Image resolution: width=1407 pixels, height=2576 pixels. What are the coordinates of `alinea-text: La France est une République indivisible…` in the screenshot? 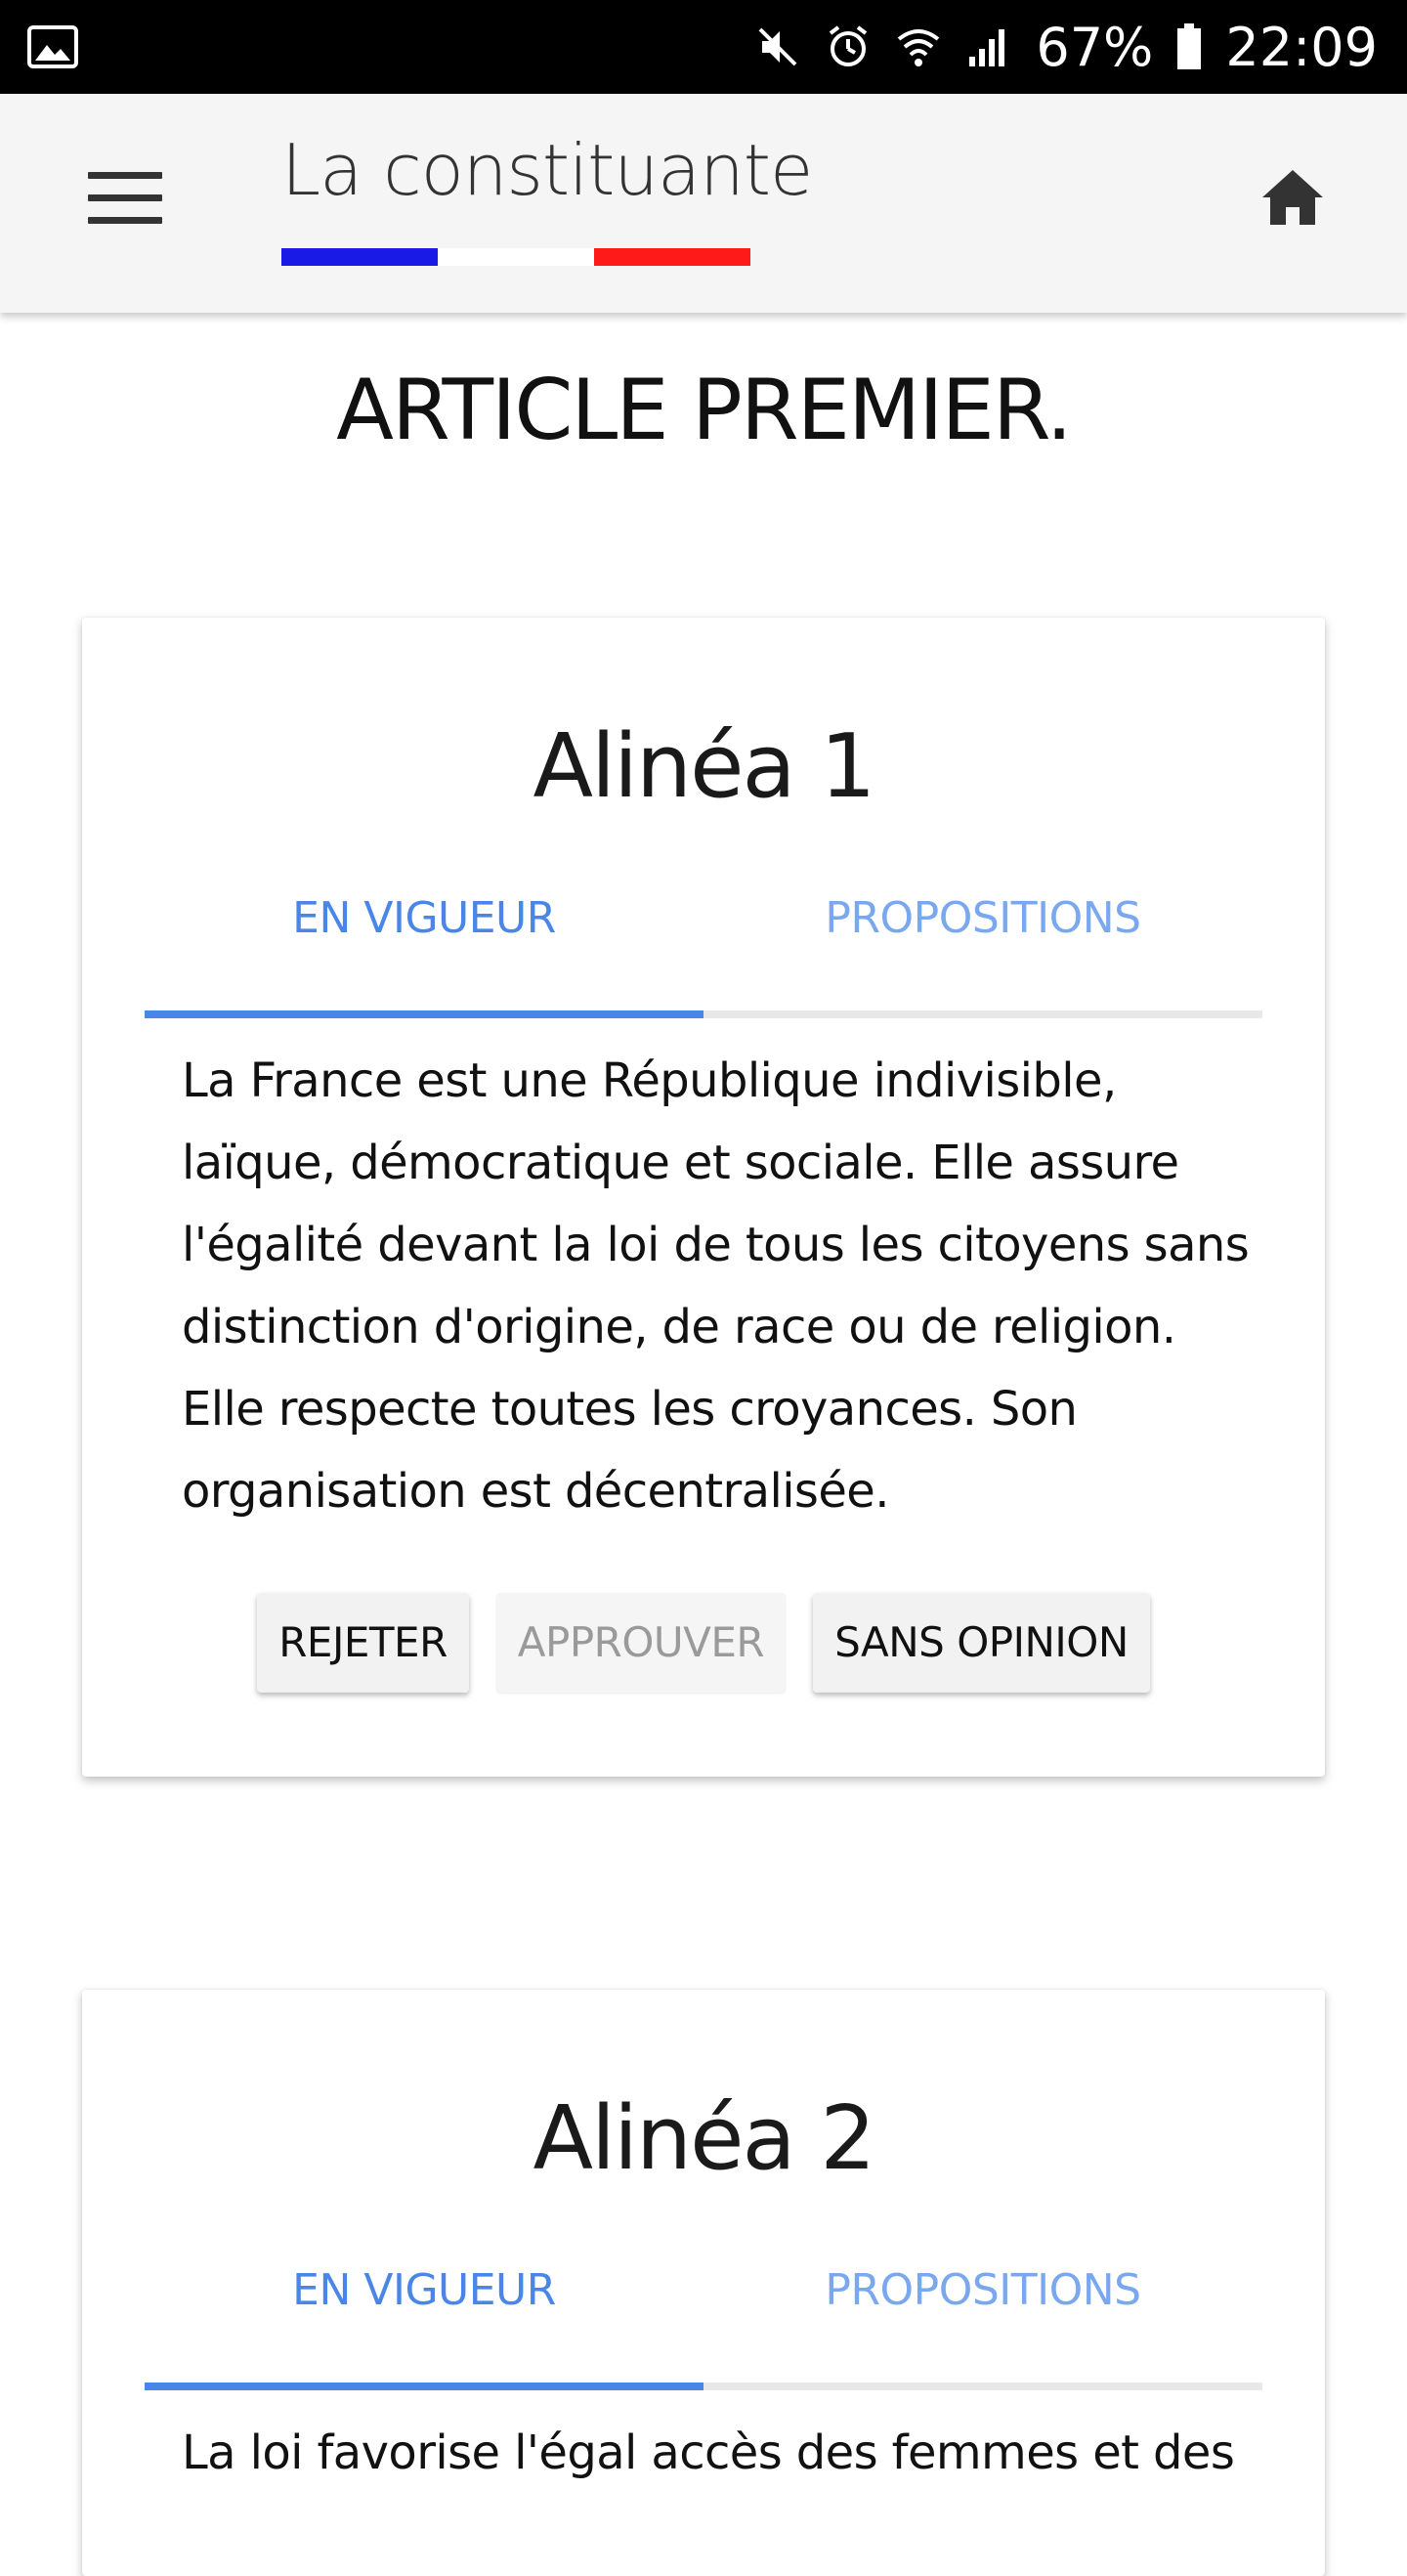 It's located at (716, 1286).